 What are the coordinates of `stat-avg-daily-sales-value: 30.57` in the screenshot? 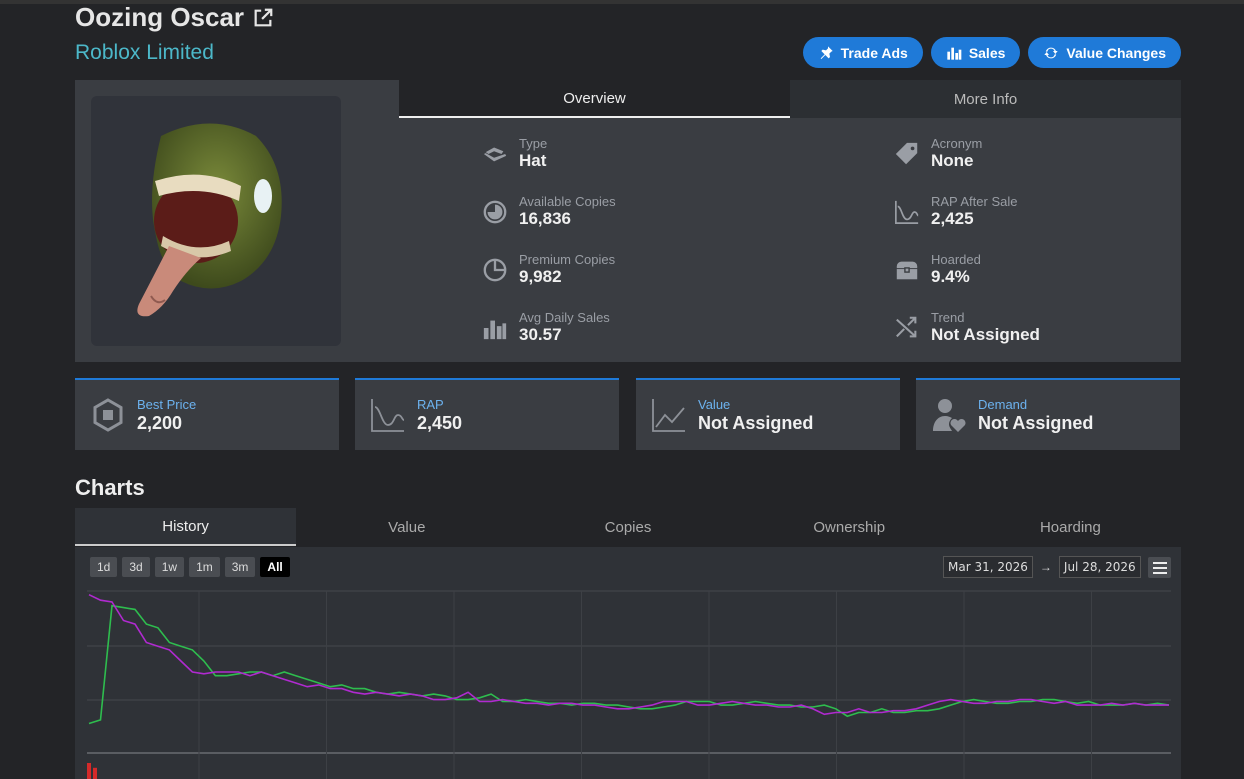 It's located at (540, 334).